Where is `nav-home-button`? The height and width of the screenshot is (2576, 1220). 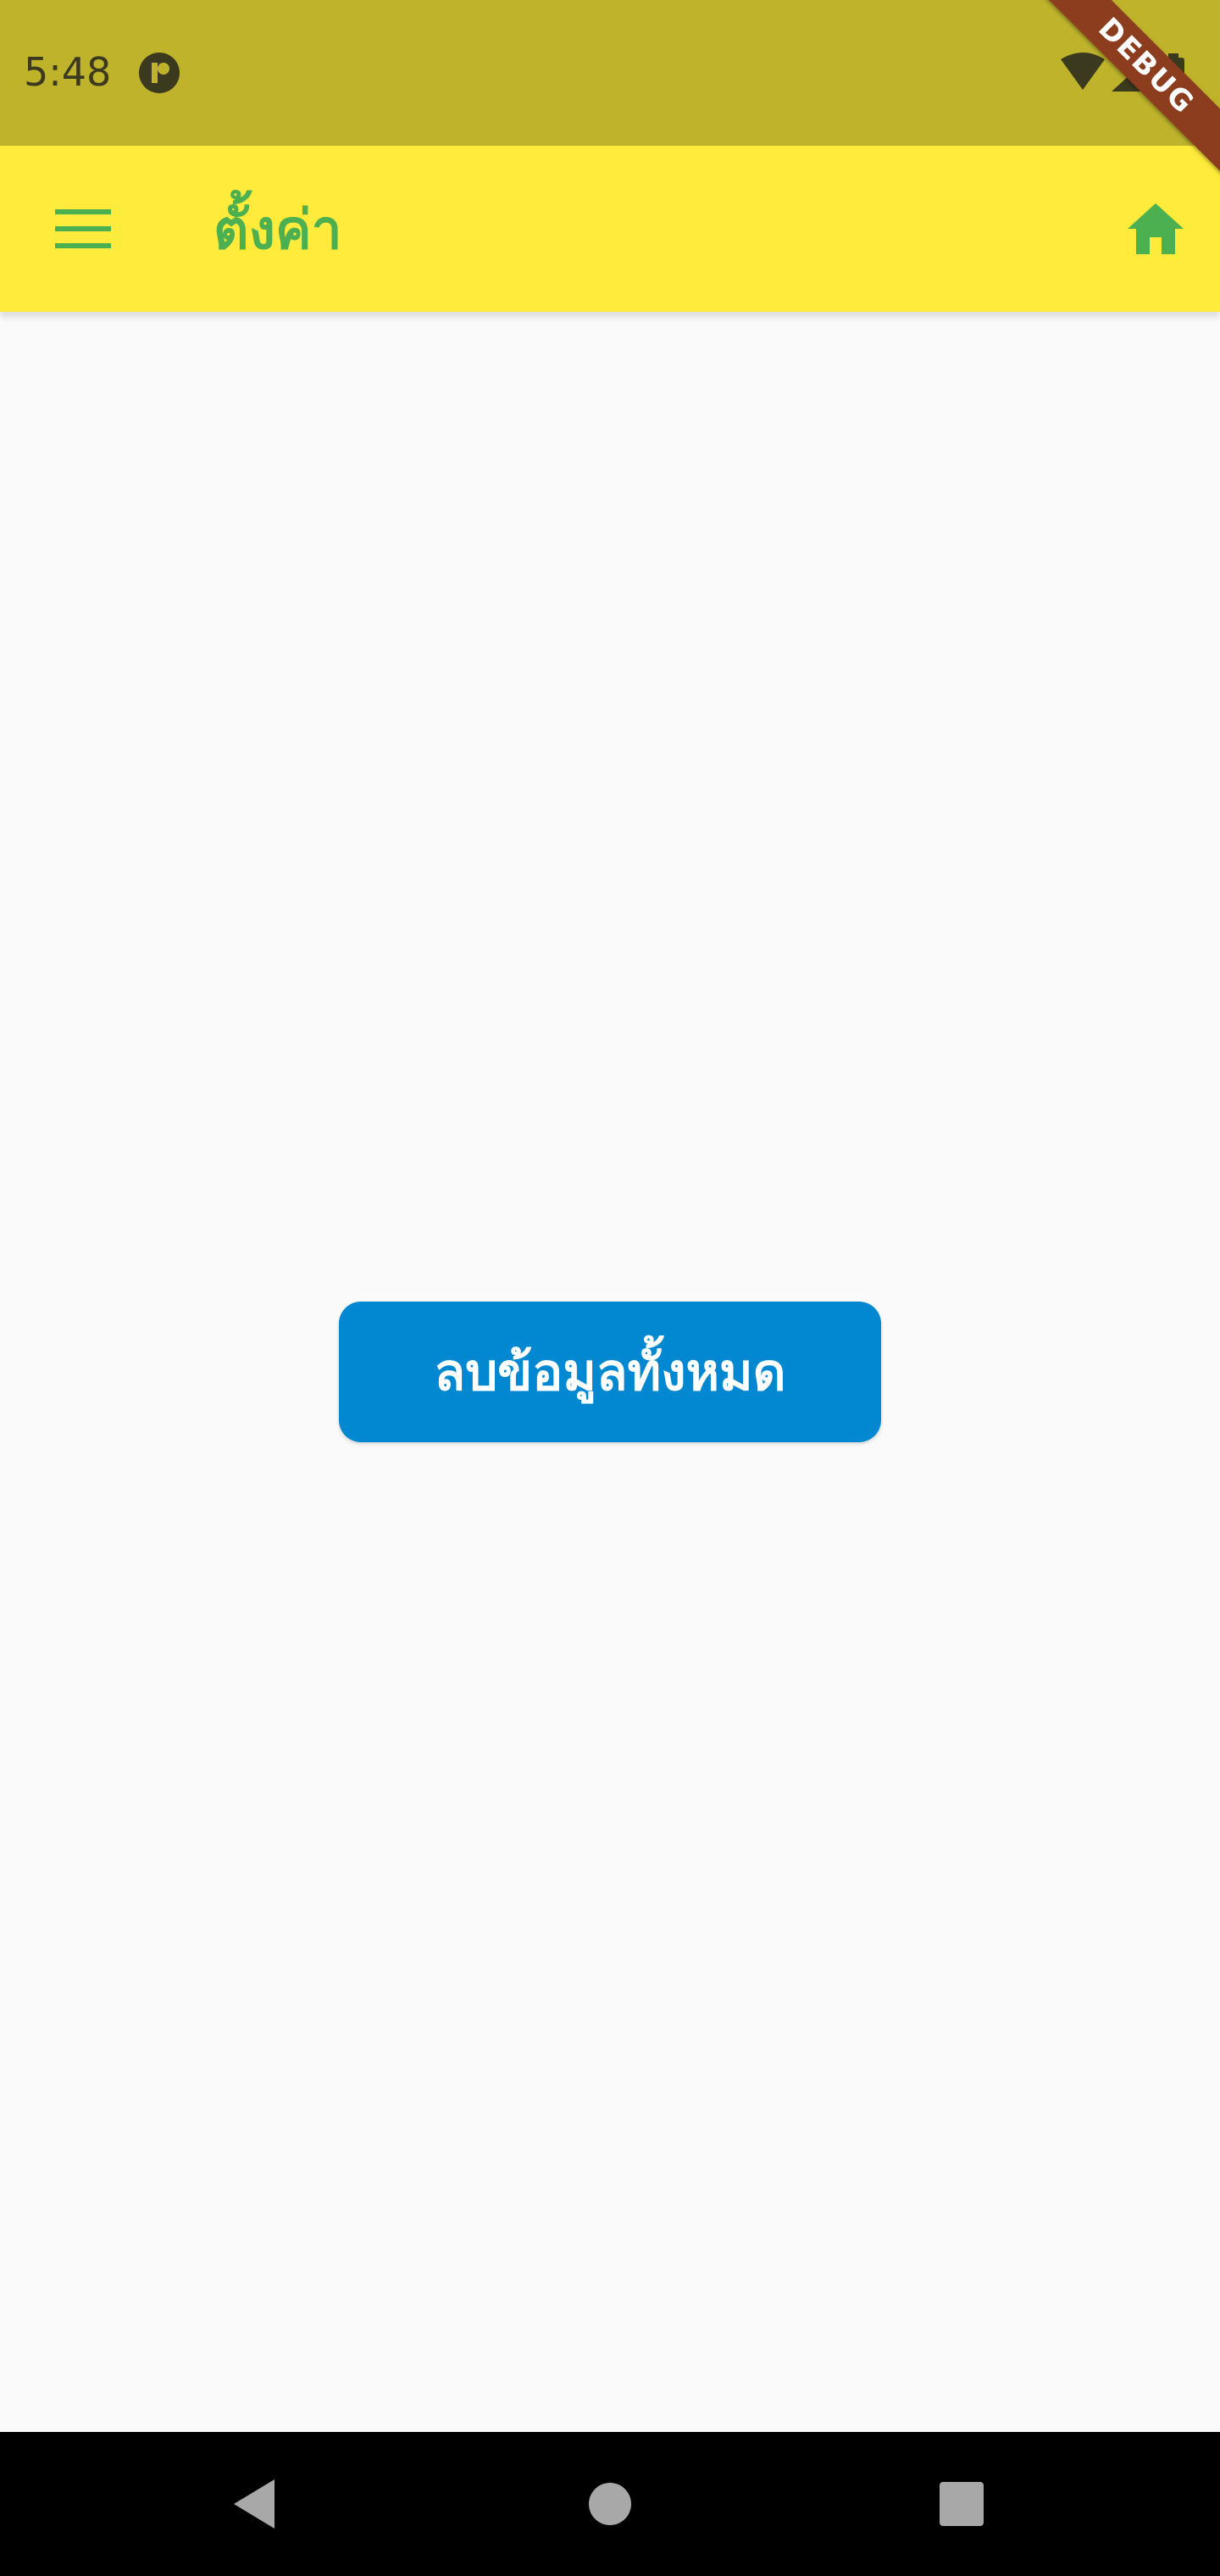
nav-home-button is located at coordinates (610, 2504).